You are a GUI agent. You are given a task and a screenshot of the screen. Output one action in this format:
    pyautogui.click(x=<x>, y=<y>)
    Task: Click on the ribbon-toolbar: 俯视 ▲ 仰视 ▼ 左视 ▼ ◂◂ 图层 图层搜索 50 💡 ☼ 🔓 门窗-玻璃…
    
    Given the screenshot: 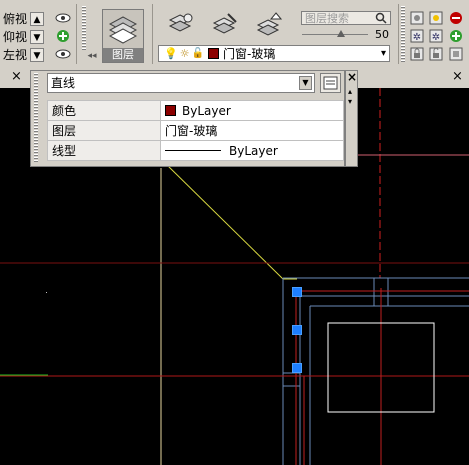 What is the action you would take?
    pyautogui.click(x=234, y=34)
    